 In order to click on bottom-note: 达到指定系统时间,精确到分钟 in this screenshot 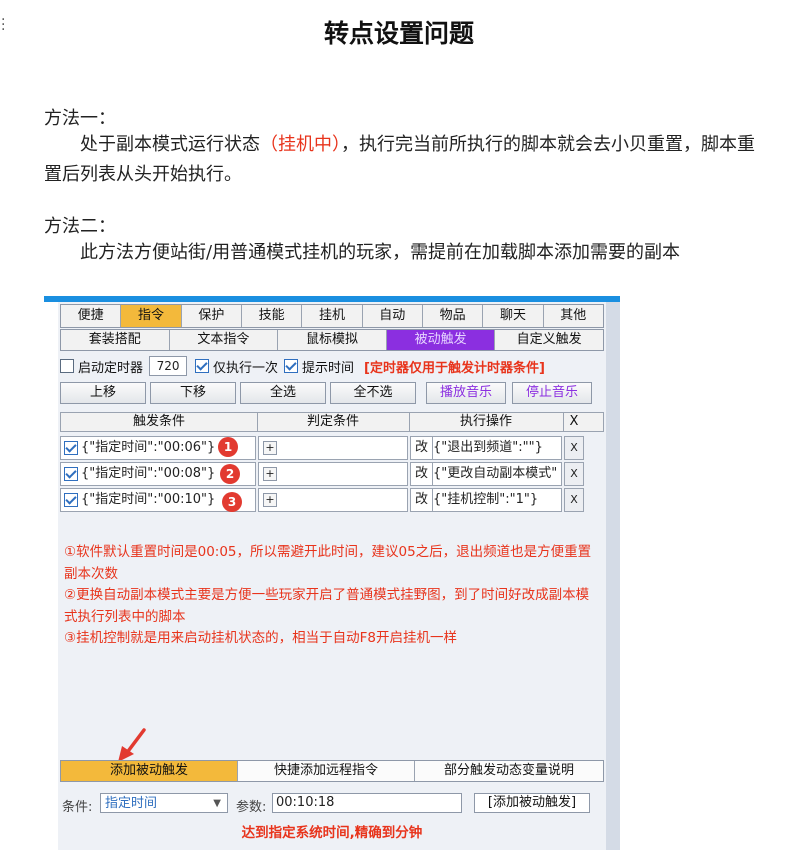, I will do `click(332, 833)`.